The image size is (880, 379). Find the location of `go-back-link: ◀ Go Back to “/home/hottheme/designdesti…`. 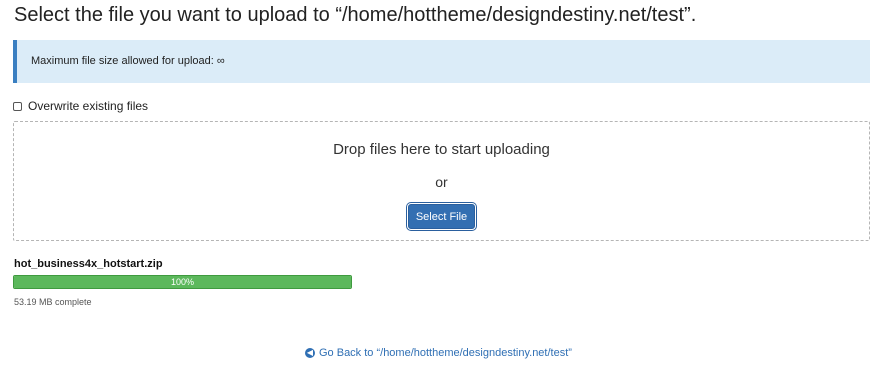

go-back-link: ◀ Go Back to “/home/hottheme/designdesti… is located at coordinates (438, 353).